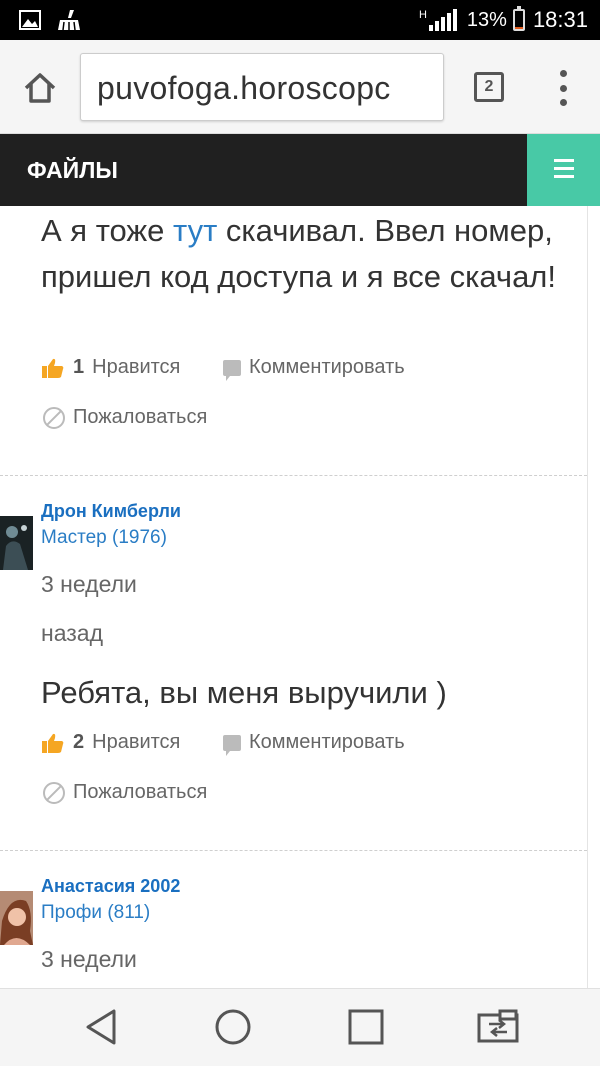 This screenshot has height=1066, width=600. I want to click on back-icon, so click(102, 1027).